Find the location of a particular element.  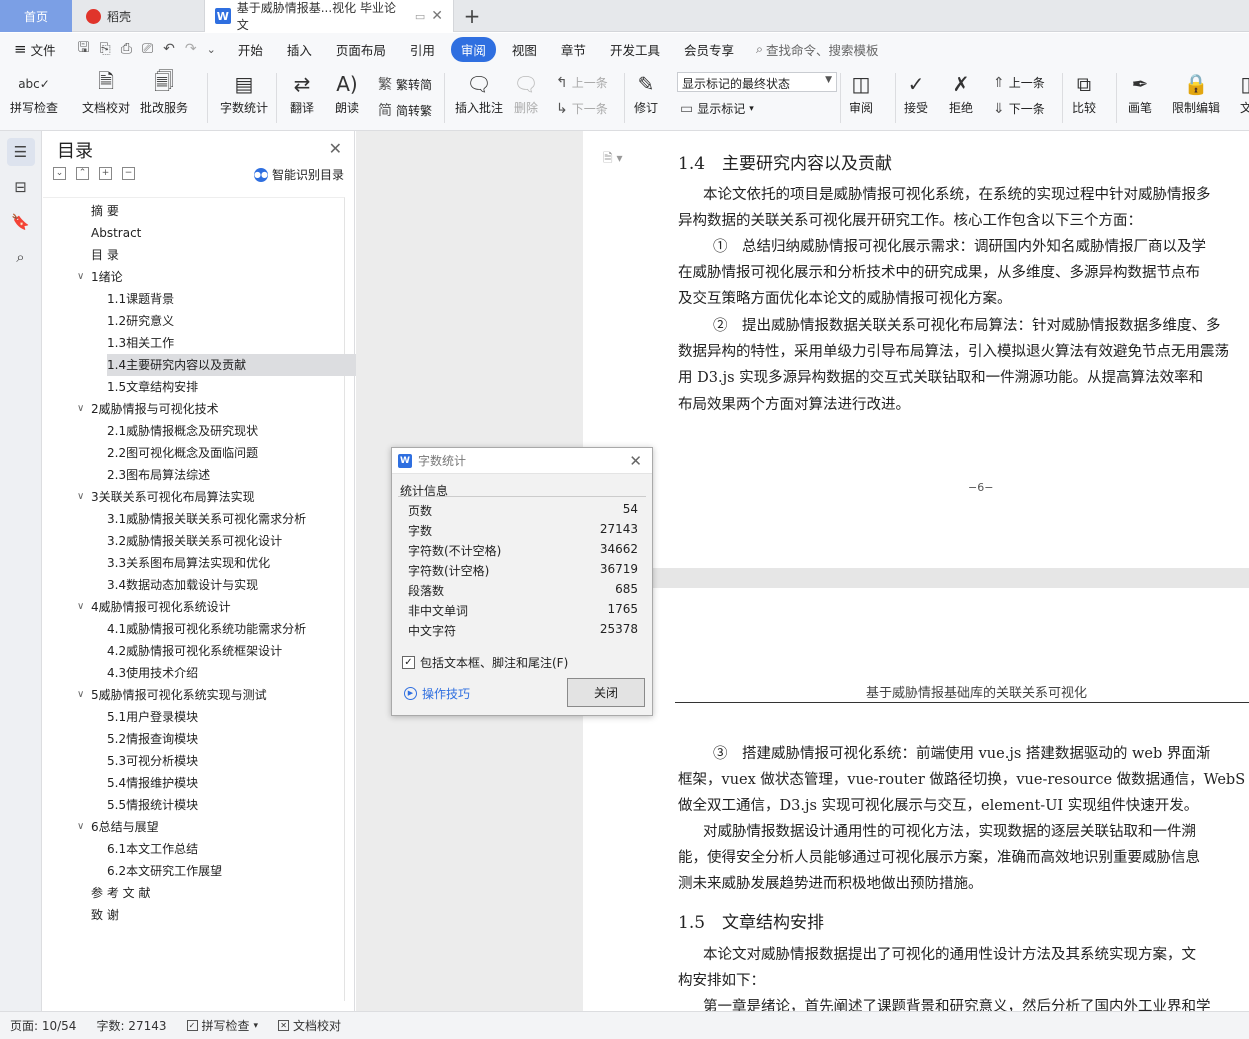

doc-check-toggle: ✕ 文档校对 is located at coordinates (309, 1025).